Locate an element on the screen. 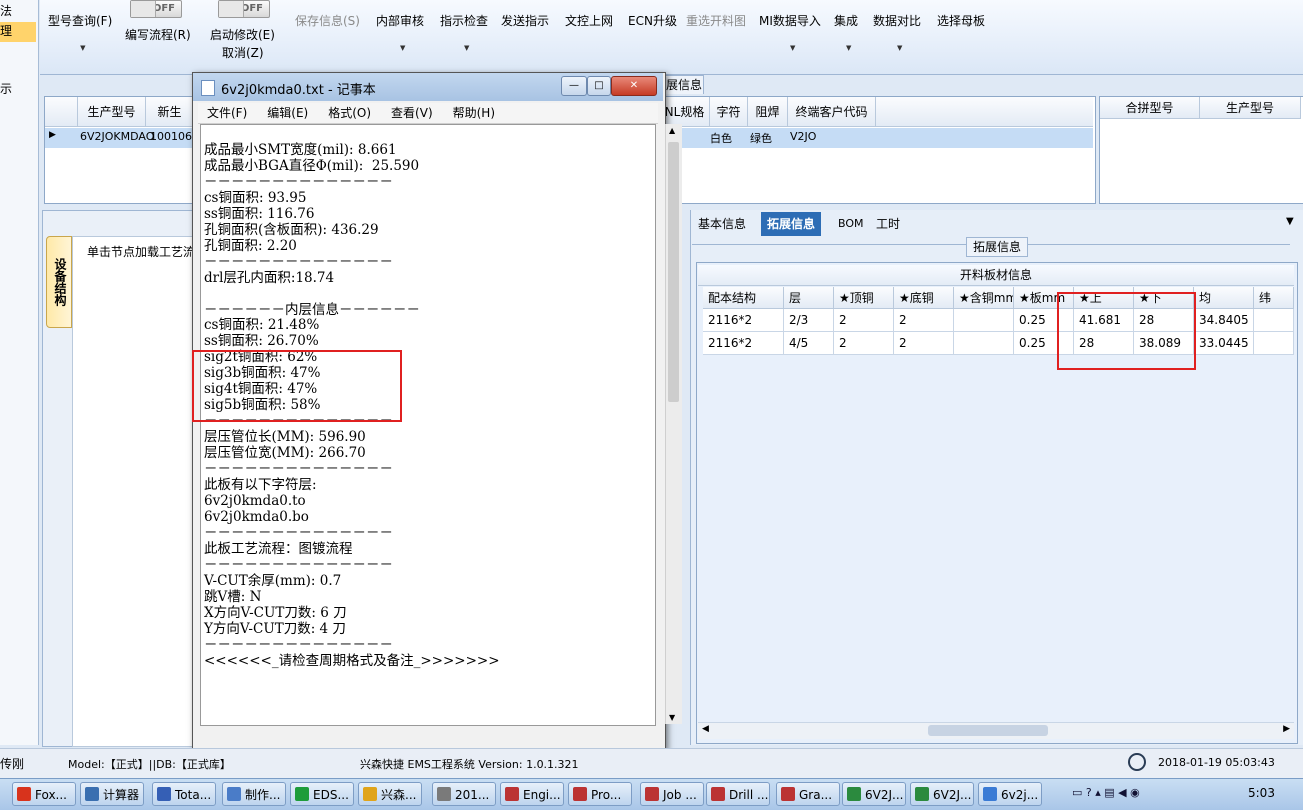  toolbar-button: 文控上网 is located at coordinates (589, 20).